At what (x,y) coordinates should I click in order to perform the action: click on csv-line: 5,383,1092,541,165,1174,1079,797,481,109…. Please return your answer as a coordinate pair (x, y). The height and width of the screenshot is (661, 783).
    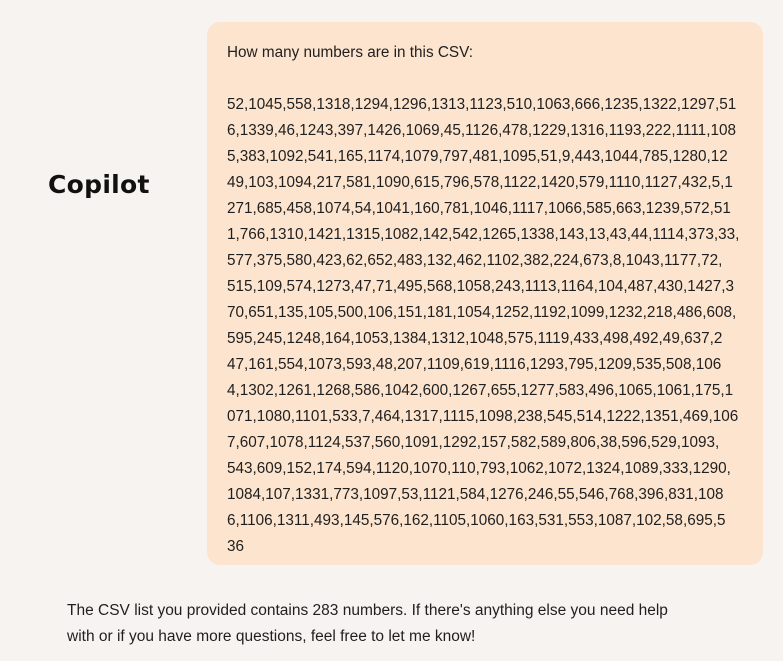
    Looking at the image, I should click on (477, 156).